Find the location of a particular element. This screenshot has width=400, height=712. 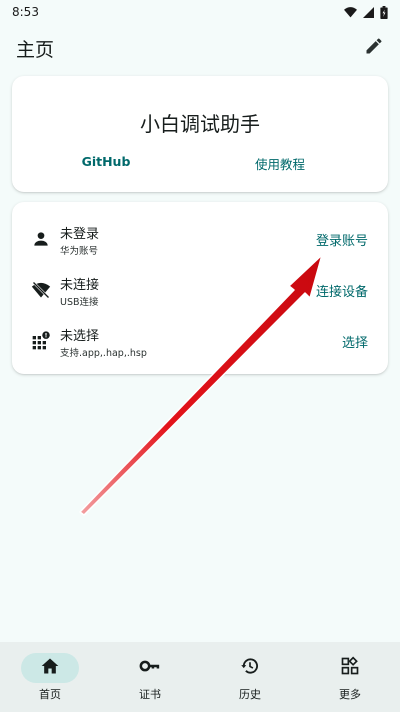

package-status: 未选择 is located at coordinates (80, 336).